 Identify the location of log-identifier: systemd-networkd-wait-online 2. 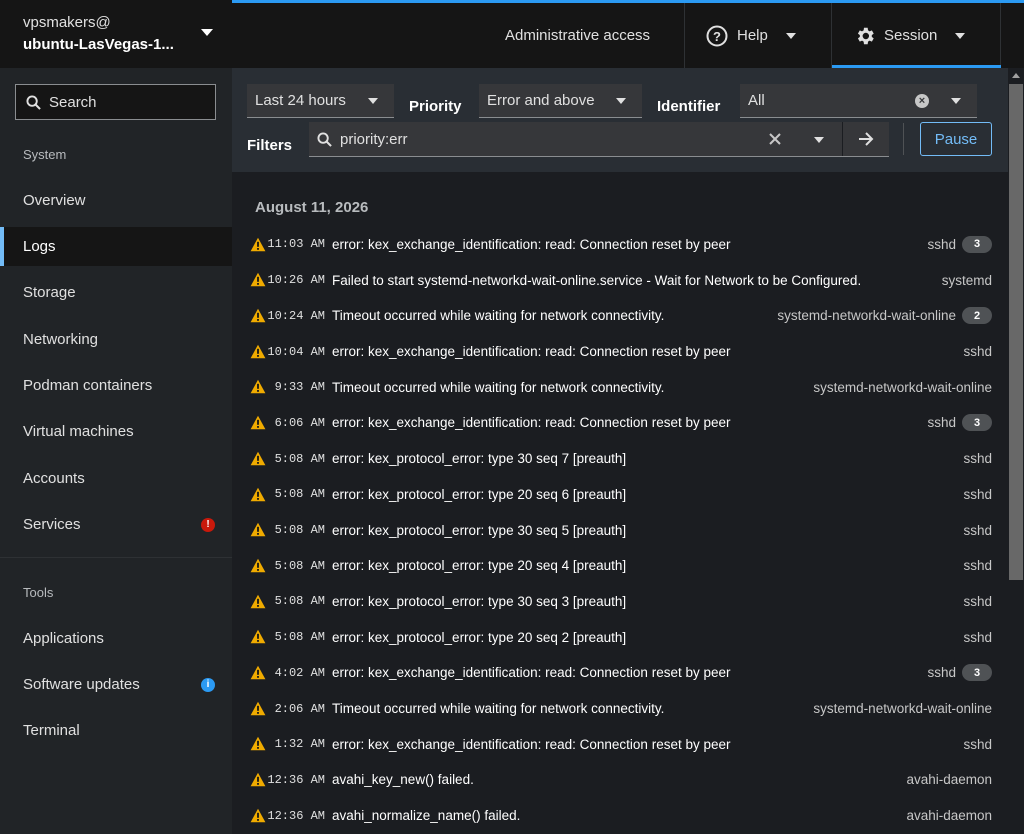
(884, 316).